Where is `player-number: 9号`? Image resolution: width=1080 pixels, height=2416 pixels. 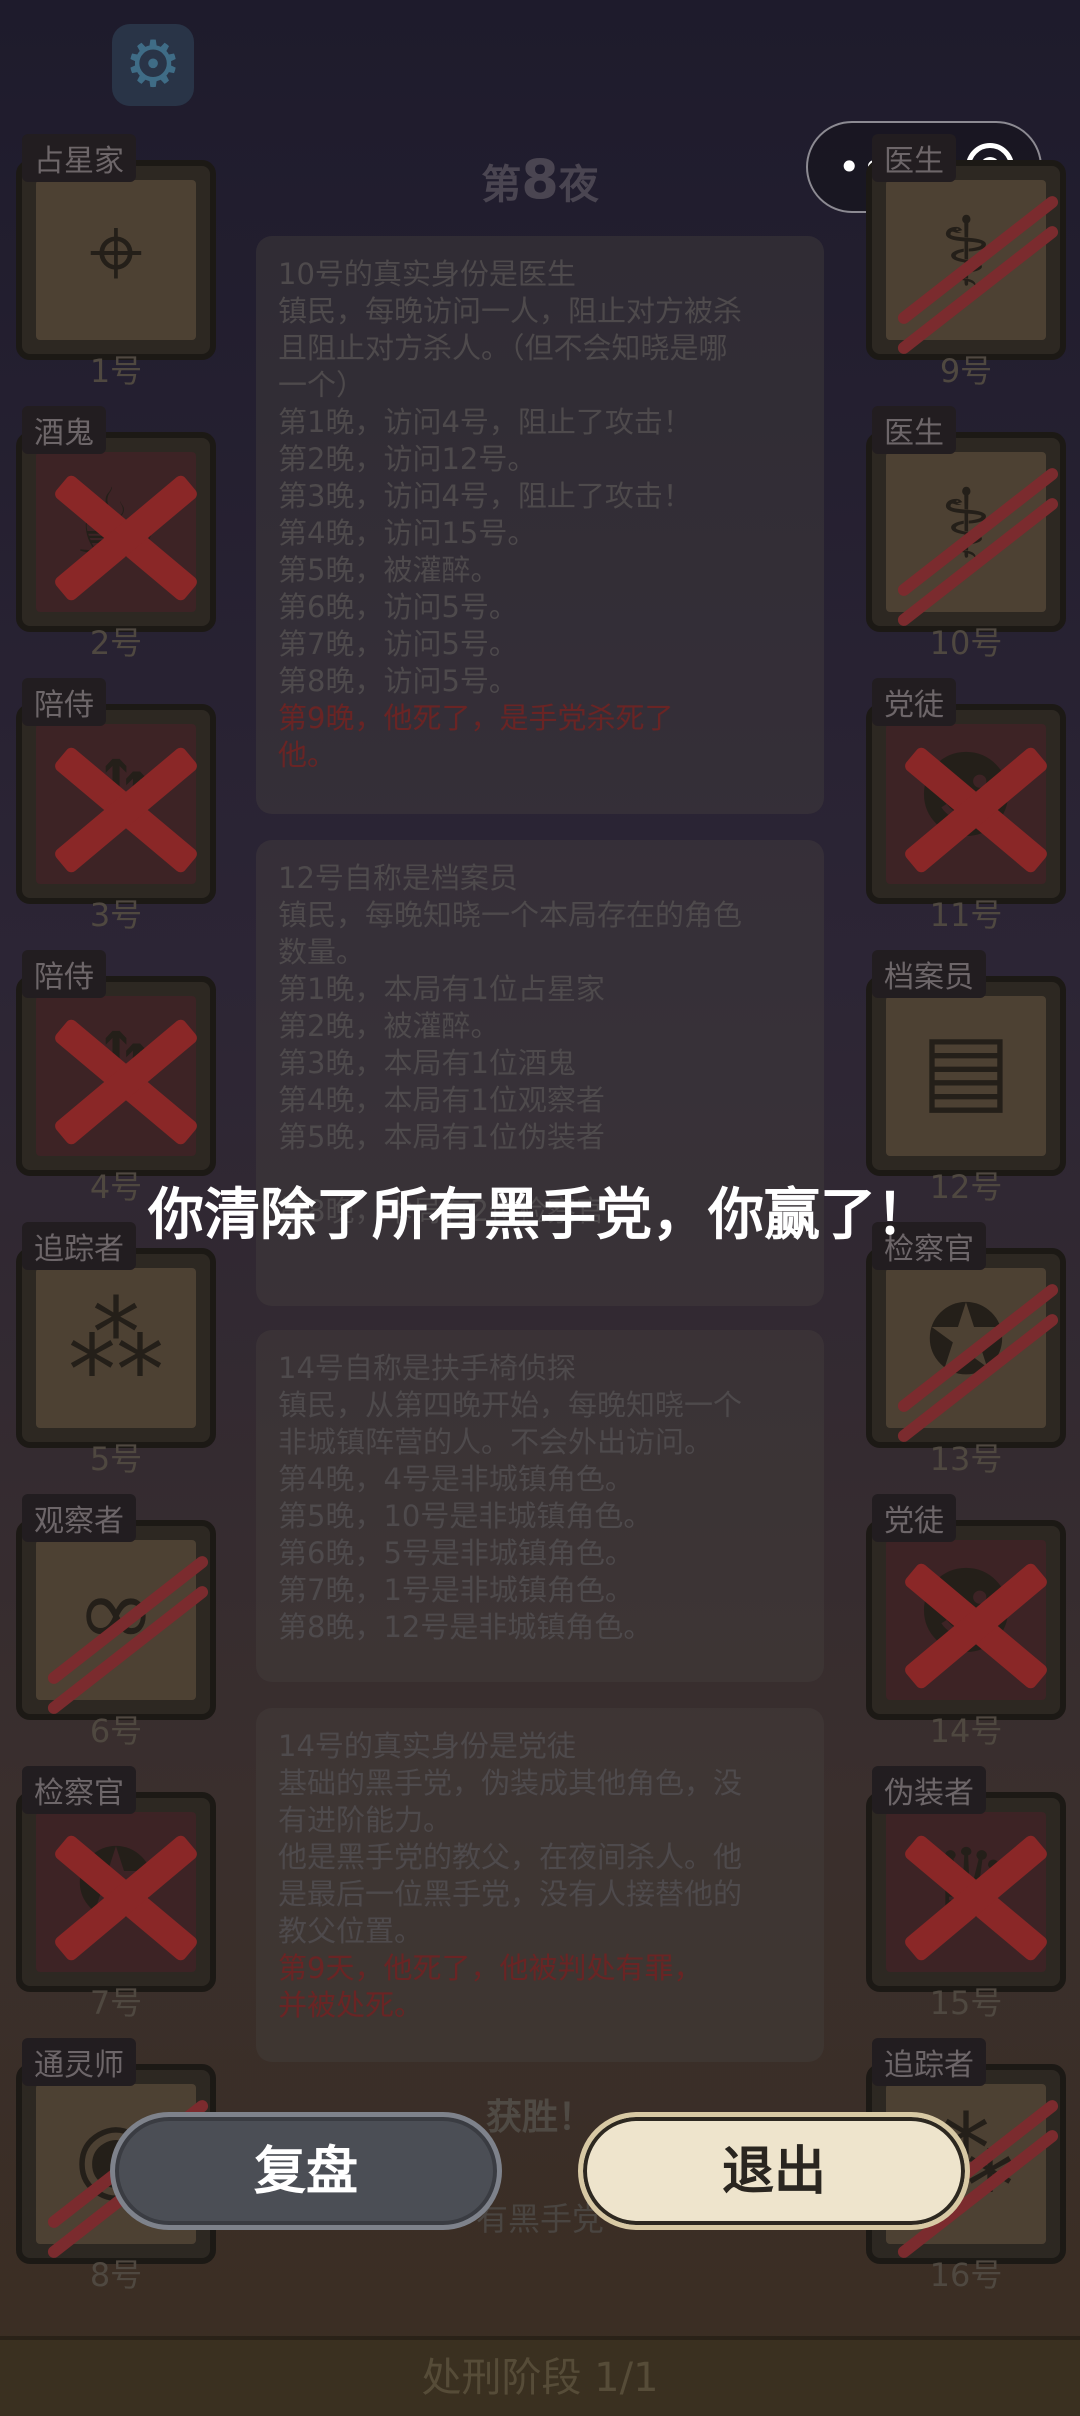 player-number: 9号 is located at coordinates (966, 371).